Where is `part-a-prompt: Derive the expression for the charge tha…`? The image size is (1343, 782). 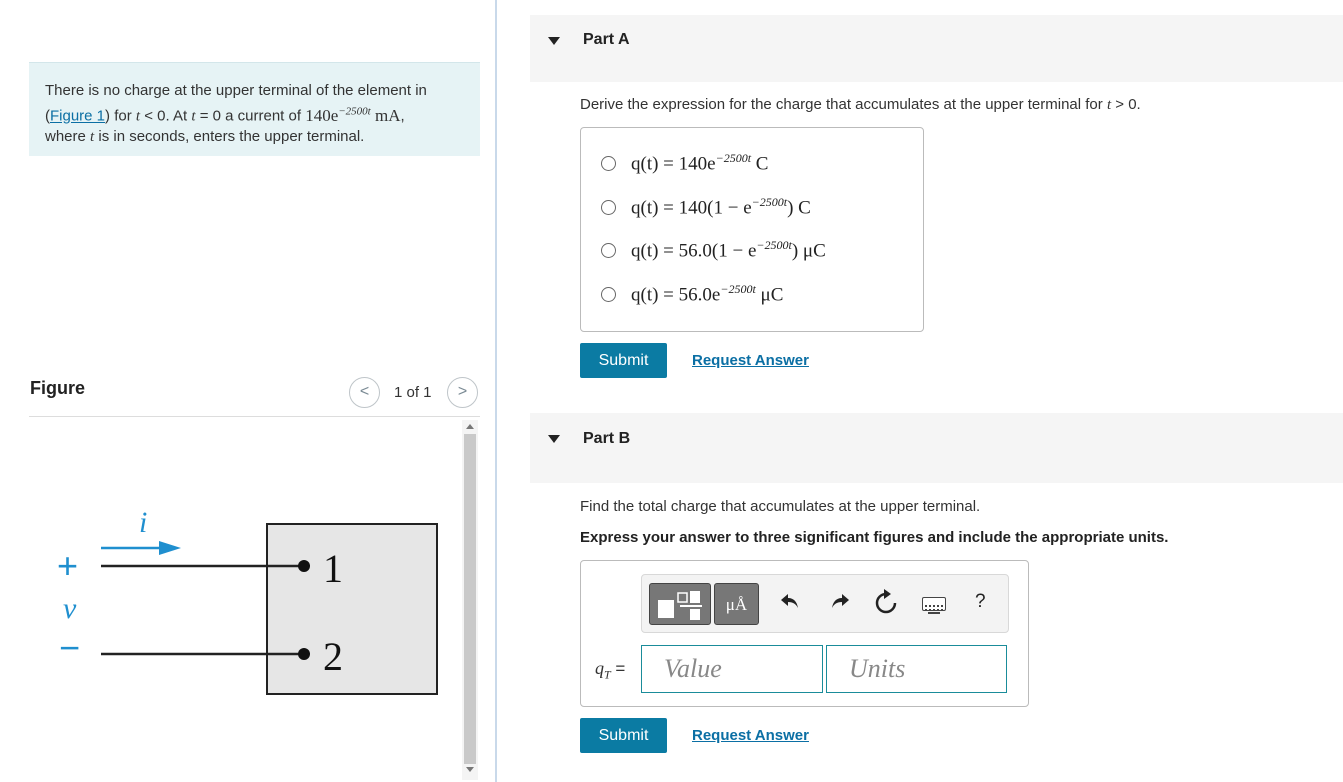
part-a-prompt: Derive the expression for the charge tha… is located at coordinates (860, 104).